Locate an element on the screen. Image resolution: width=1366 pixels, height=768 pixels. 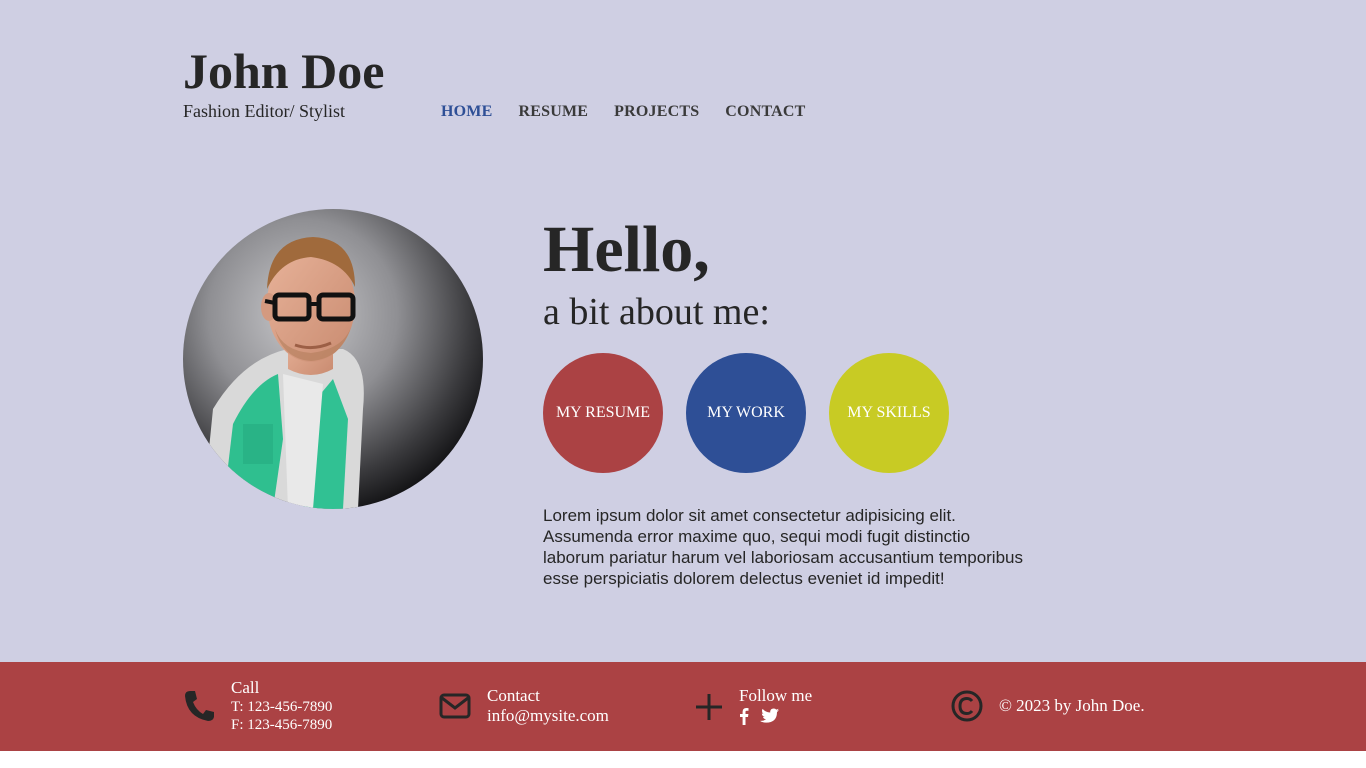
footer-call: Call T: 123-456-7890 F: 123-456-7890 is located at coordinates (293, 706).